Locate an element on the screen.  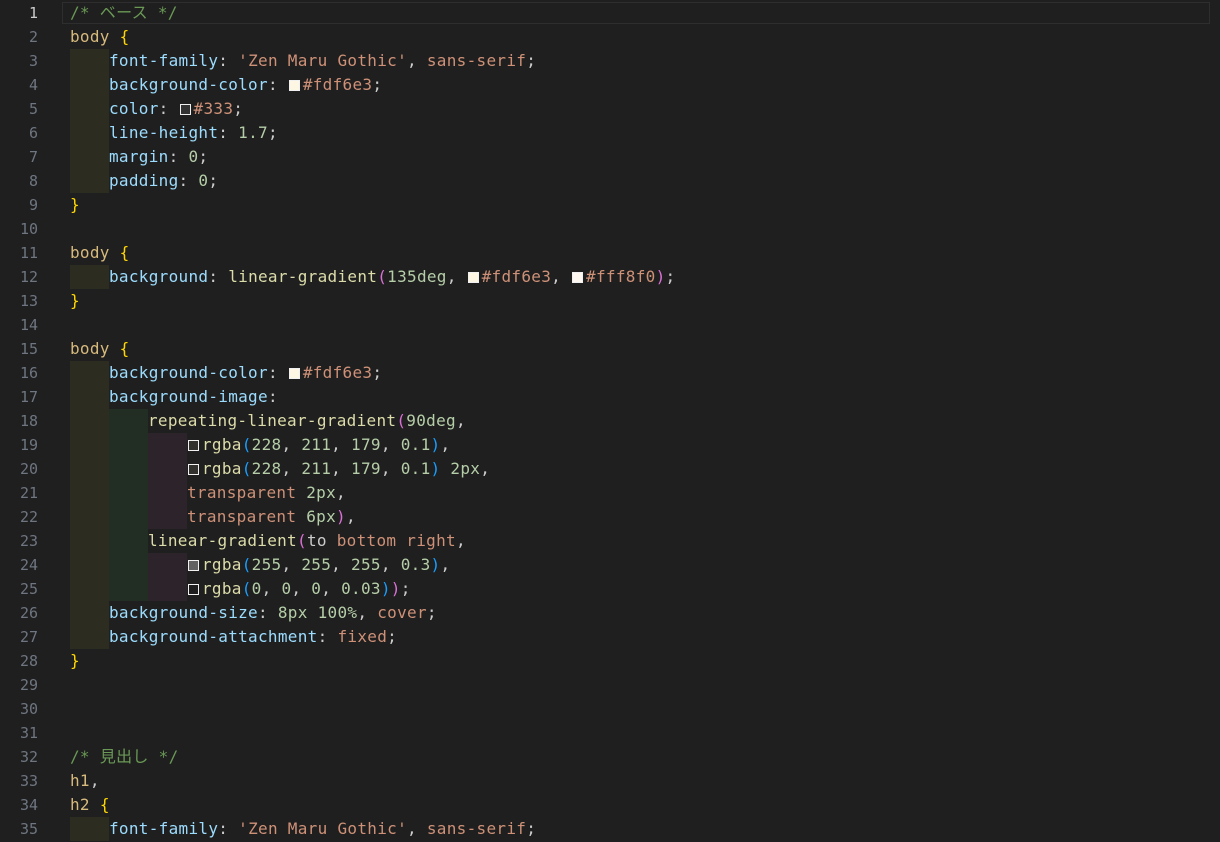
code-line: 22 transparent 6px), is located at coordinates (610, 517).